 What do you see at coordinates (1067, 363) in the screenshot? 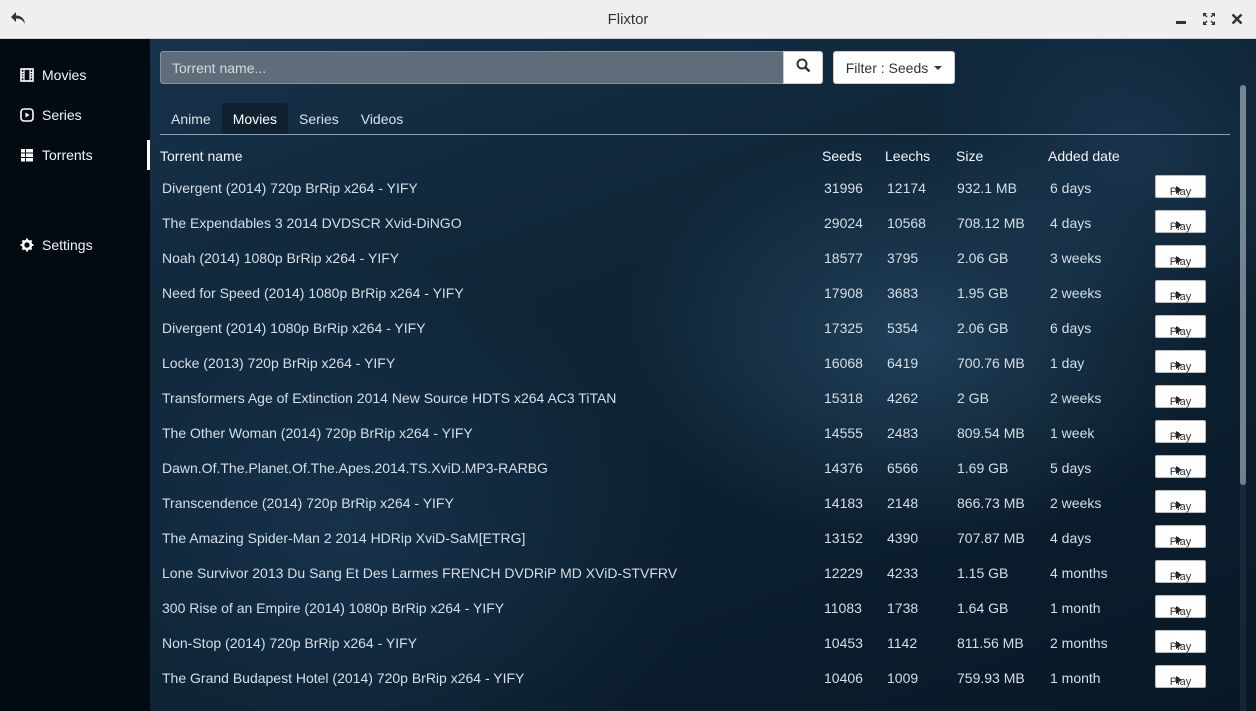
I see `added-date-cell: 1 day` at bounding box center [1067, 363].